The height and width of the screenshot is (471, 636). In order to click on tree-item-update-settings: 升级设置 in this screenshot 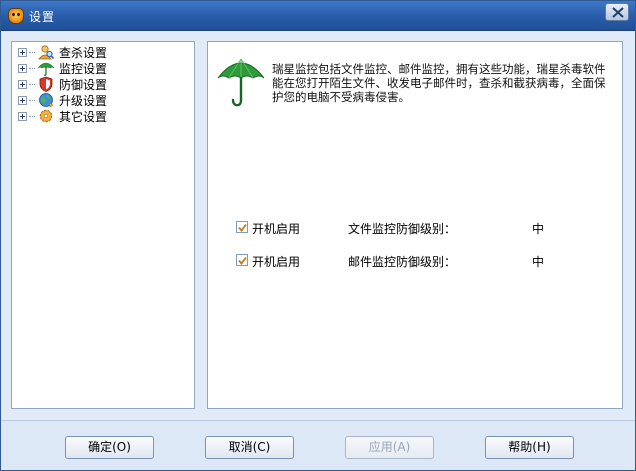, I will do `click(103, 100)`.